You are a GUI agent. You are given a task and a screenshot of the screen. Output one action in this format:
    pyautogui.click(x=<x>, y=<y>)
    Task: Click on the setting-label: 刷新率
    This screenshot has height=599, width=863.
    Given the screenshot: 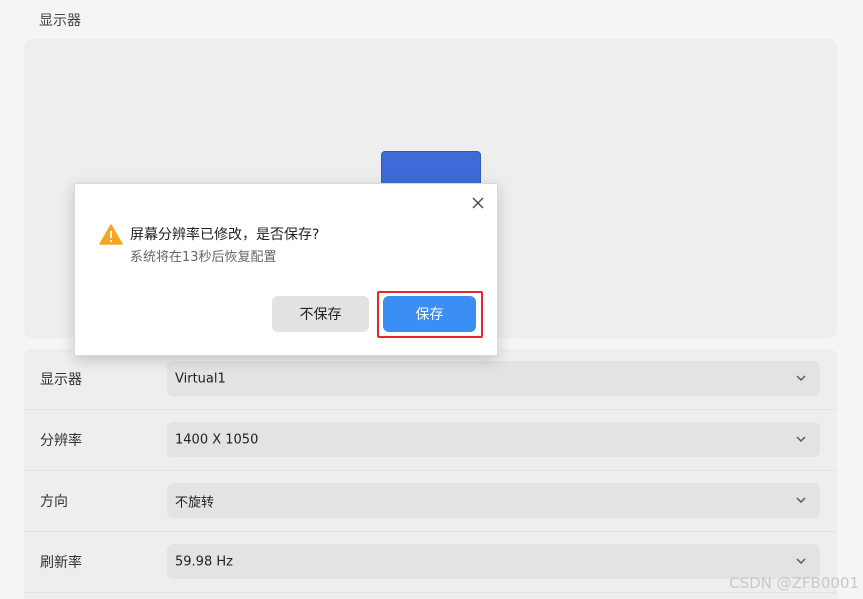 What is the action you would take?
    pyautogui.click(x=61, y=563)
    